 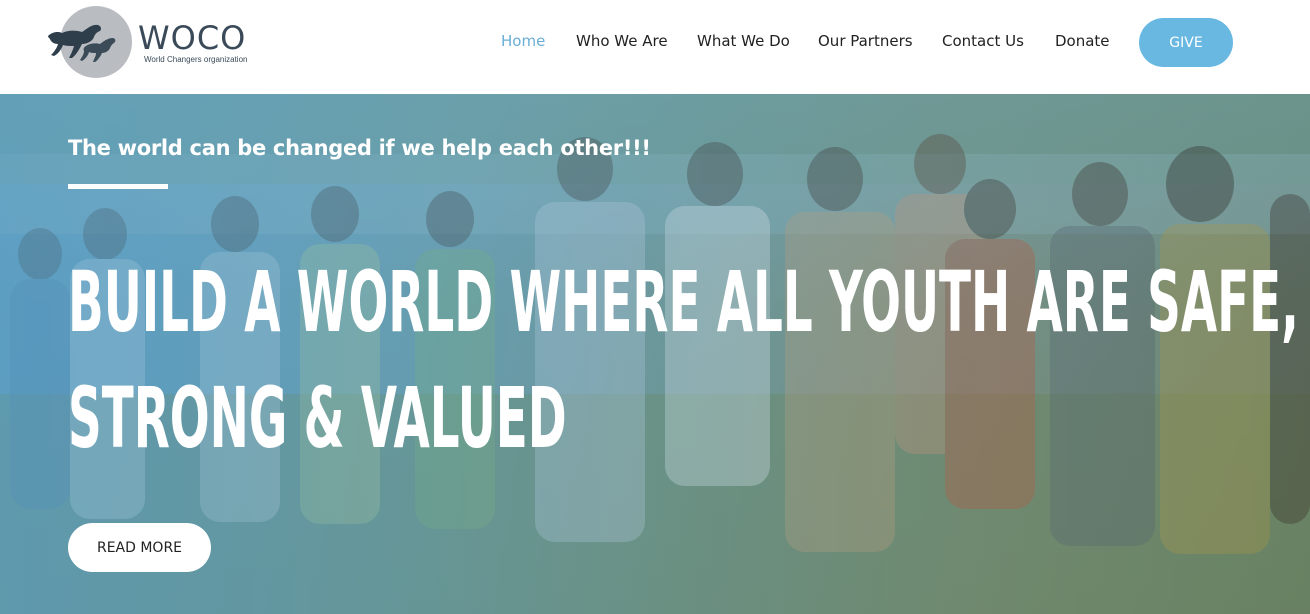 I want to click on hero-headline-line-1: Build a world where all youth are safe,, so click(x=683, y=302).